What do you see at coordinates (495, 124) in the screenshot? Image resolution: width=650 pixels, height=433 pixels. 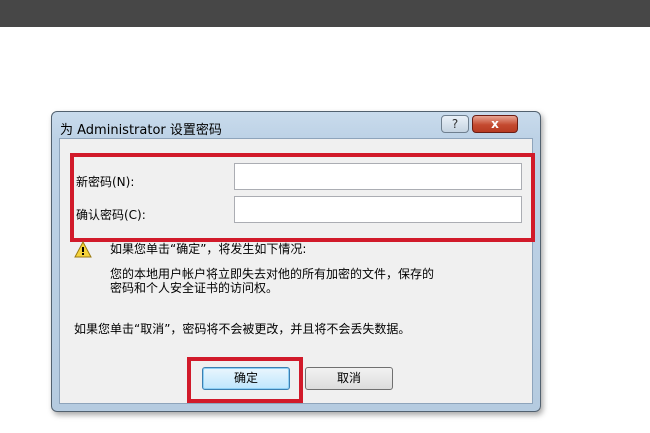 I see `close-button: x` at bounding box center [495, 124].